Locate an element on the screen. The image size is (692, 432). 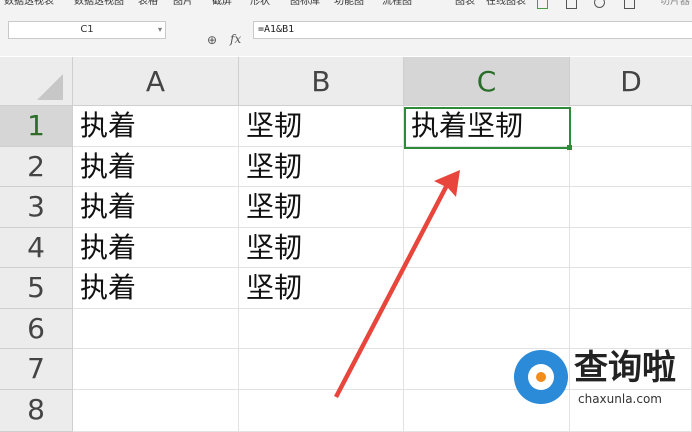
bar-sparkline-icon is located at coordinates (571, 4).